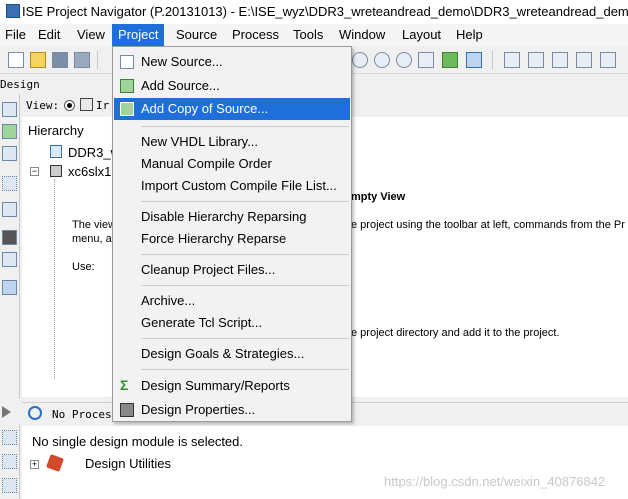  Describe the element at coordinates (43, 105) in the screenshot. I see `view-label: View:` at that location.